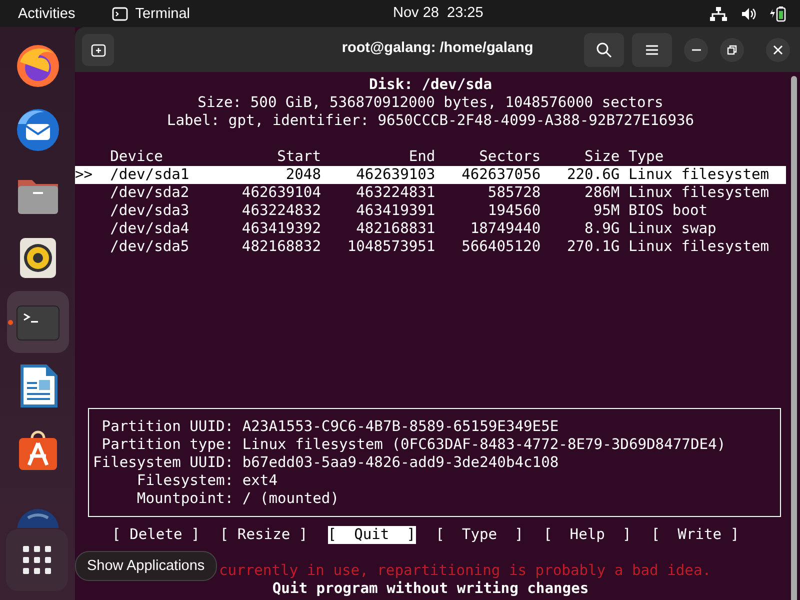 The image size is (800, 600). Describe the element at coordinates (437, 48) in the screenshot. I see `window-title: root@galang: /home/galang` at that location.